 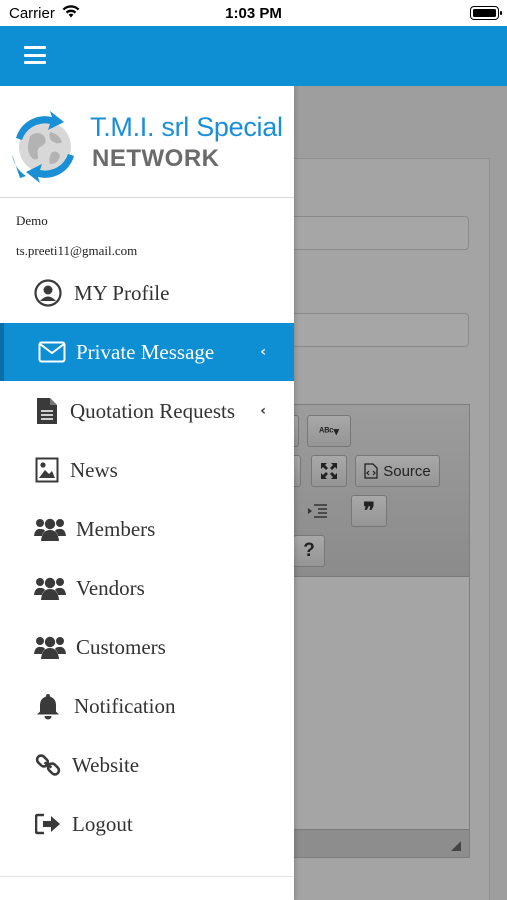 What do you see at coordinates (329, 471) in the screenshot?
I see `maximize-icon` at bounding box center [329, 471].